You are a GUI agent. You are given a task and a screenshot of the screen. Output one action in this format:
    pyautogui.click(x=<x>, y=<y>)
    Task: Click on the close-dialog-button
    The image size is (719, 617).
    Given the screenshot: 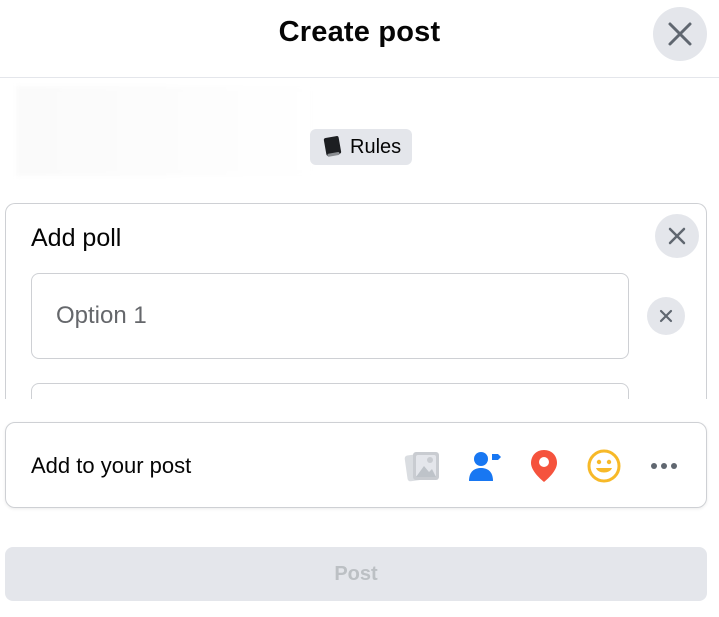 What is the action you would take?
    pyautogui.click(x=680, y=34)
    